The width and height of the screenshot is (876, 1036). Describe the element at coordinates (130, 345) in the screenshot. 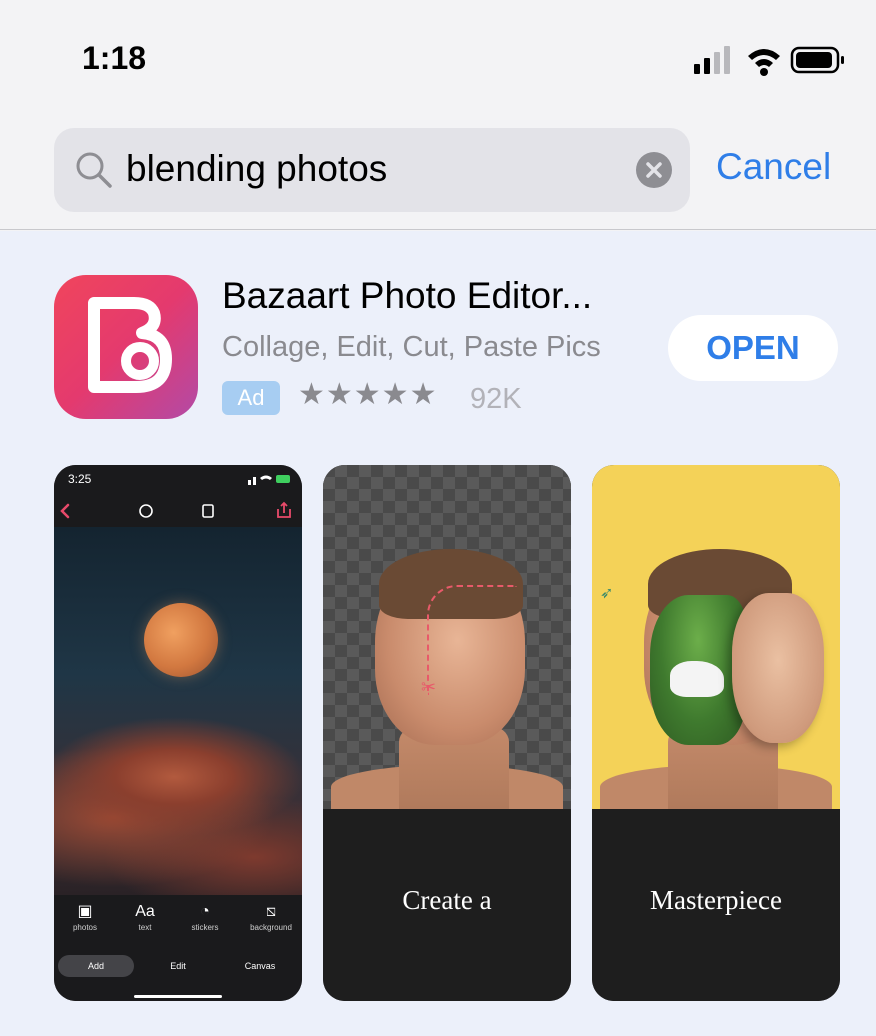

I see `bazaart-logo-icon` at that location.